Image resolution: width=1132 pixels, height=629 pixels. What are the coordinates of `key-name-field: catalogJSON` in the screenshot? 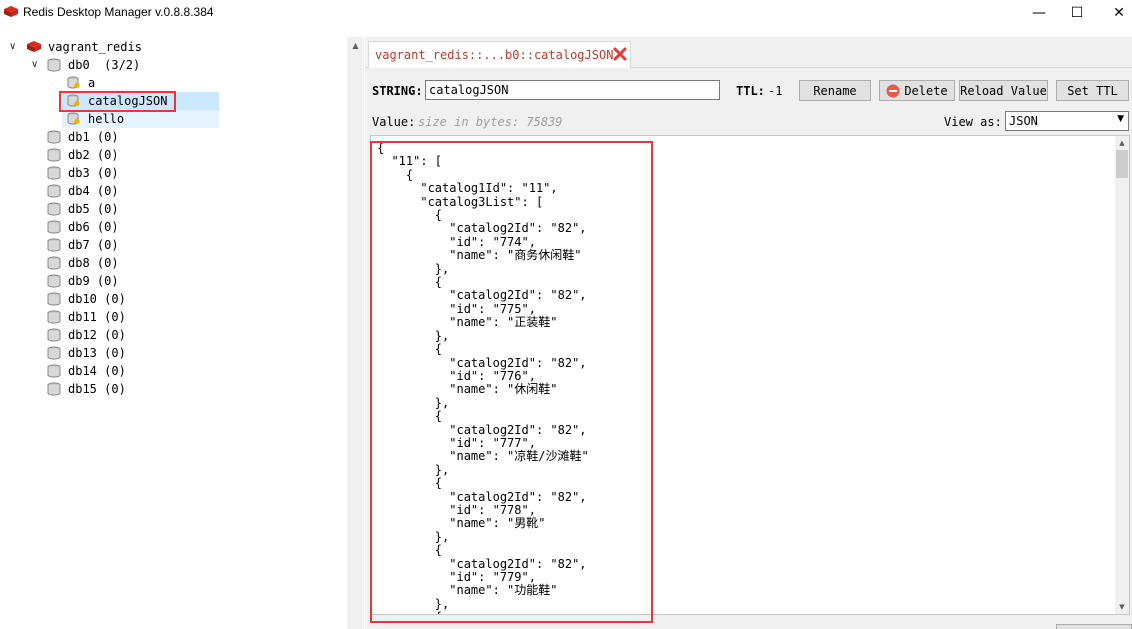 It's located at (572, 90).